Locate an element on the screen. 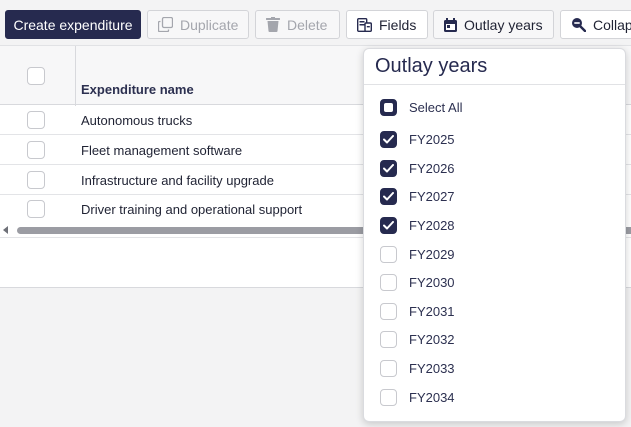 This screenshot has height=427, width=631. year-option: FY2030 is located at coordinates (495, 282).